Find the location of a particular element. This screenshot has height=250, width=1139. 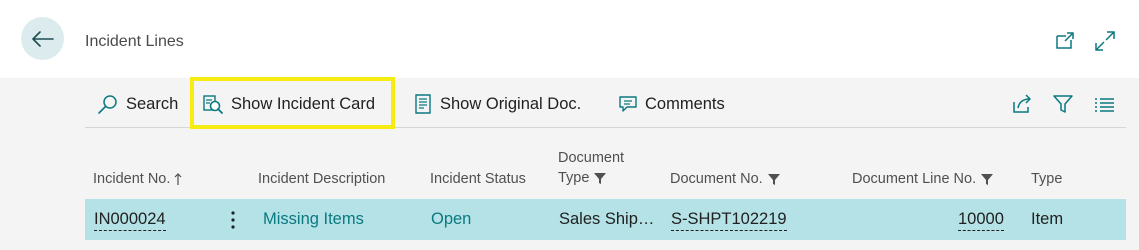

column-label-line2-wrap: Type is located at coordinates (582, 178).